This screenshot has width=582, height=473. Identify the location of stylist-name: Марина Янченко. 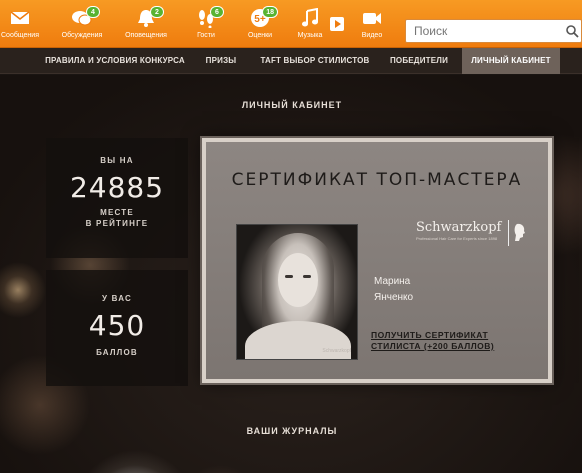
(393, 290).